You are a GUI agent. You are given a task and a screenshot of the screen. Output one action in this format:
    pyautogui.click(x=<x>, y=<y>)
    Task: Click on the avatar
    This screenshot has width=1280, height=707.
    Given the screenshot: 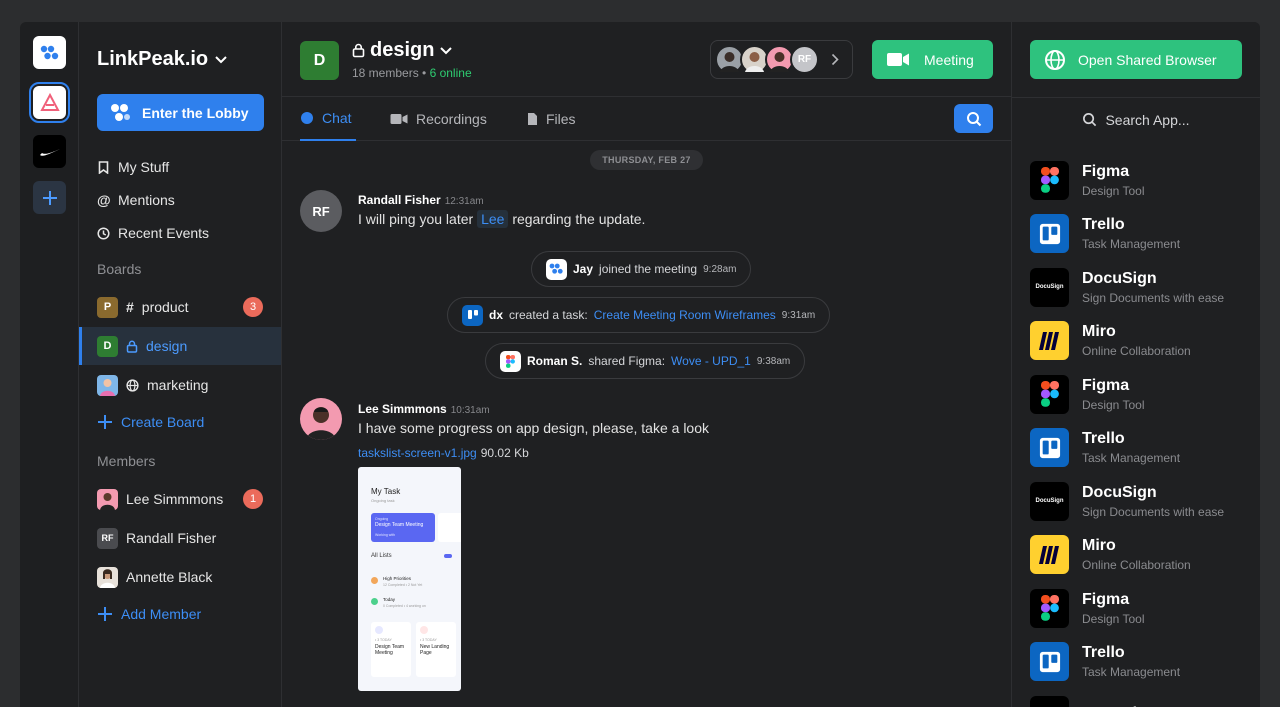 What is the action you would take?
    pyautogui.click(x=321, y=419)
    